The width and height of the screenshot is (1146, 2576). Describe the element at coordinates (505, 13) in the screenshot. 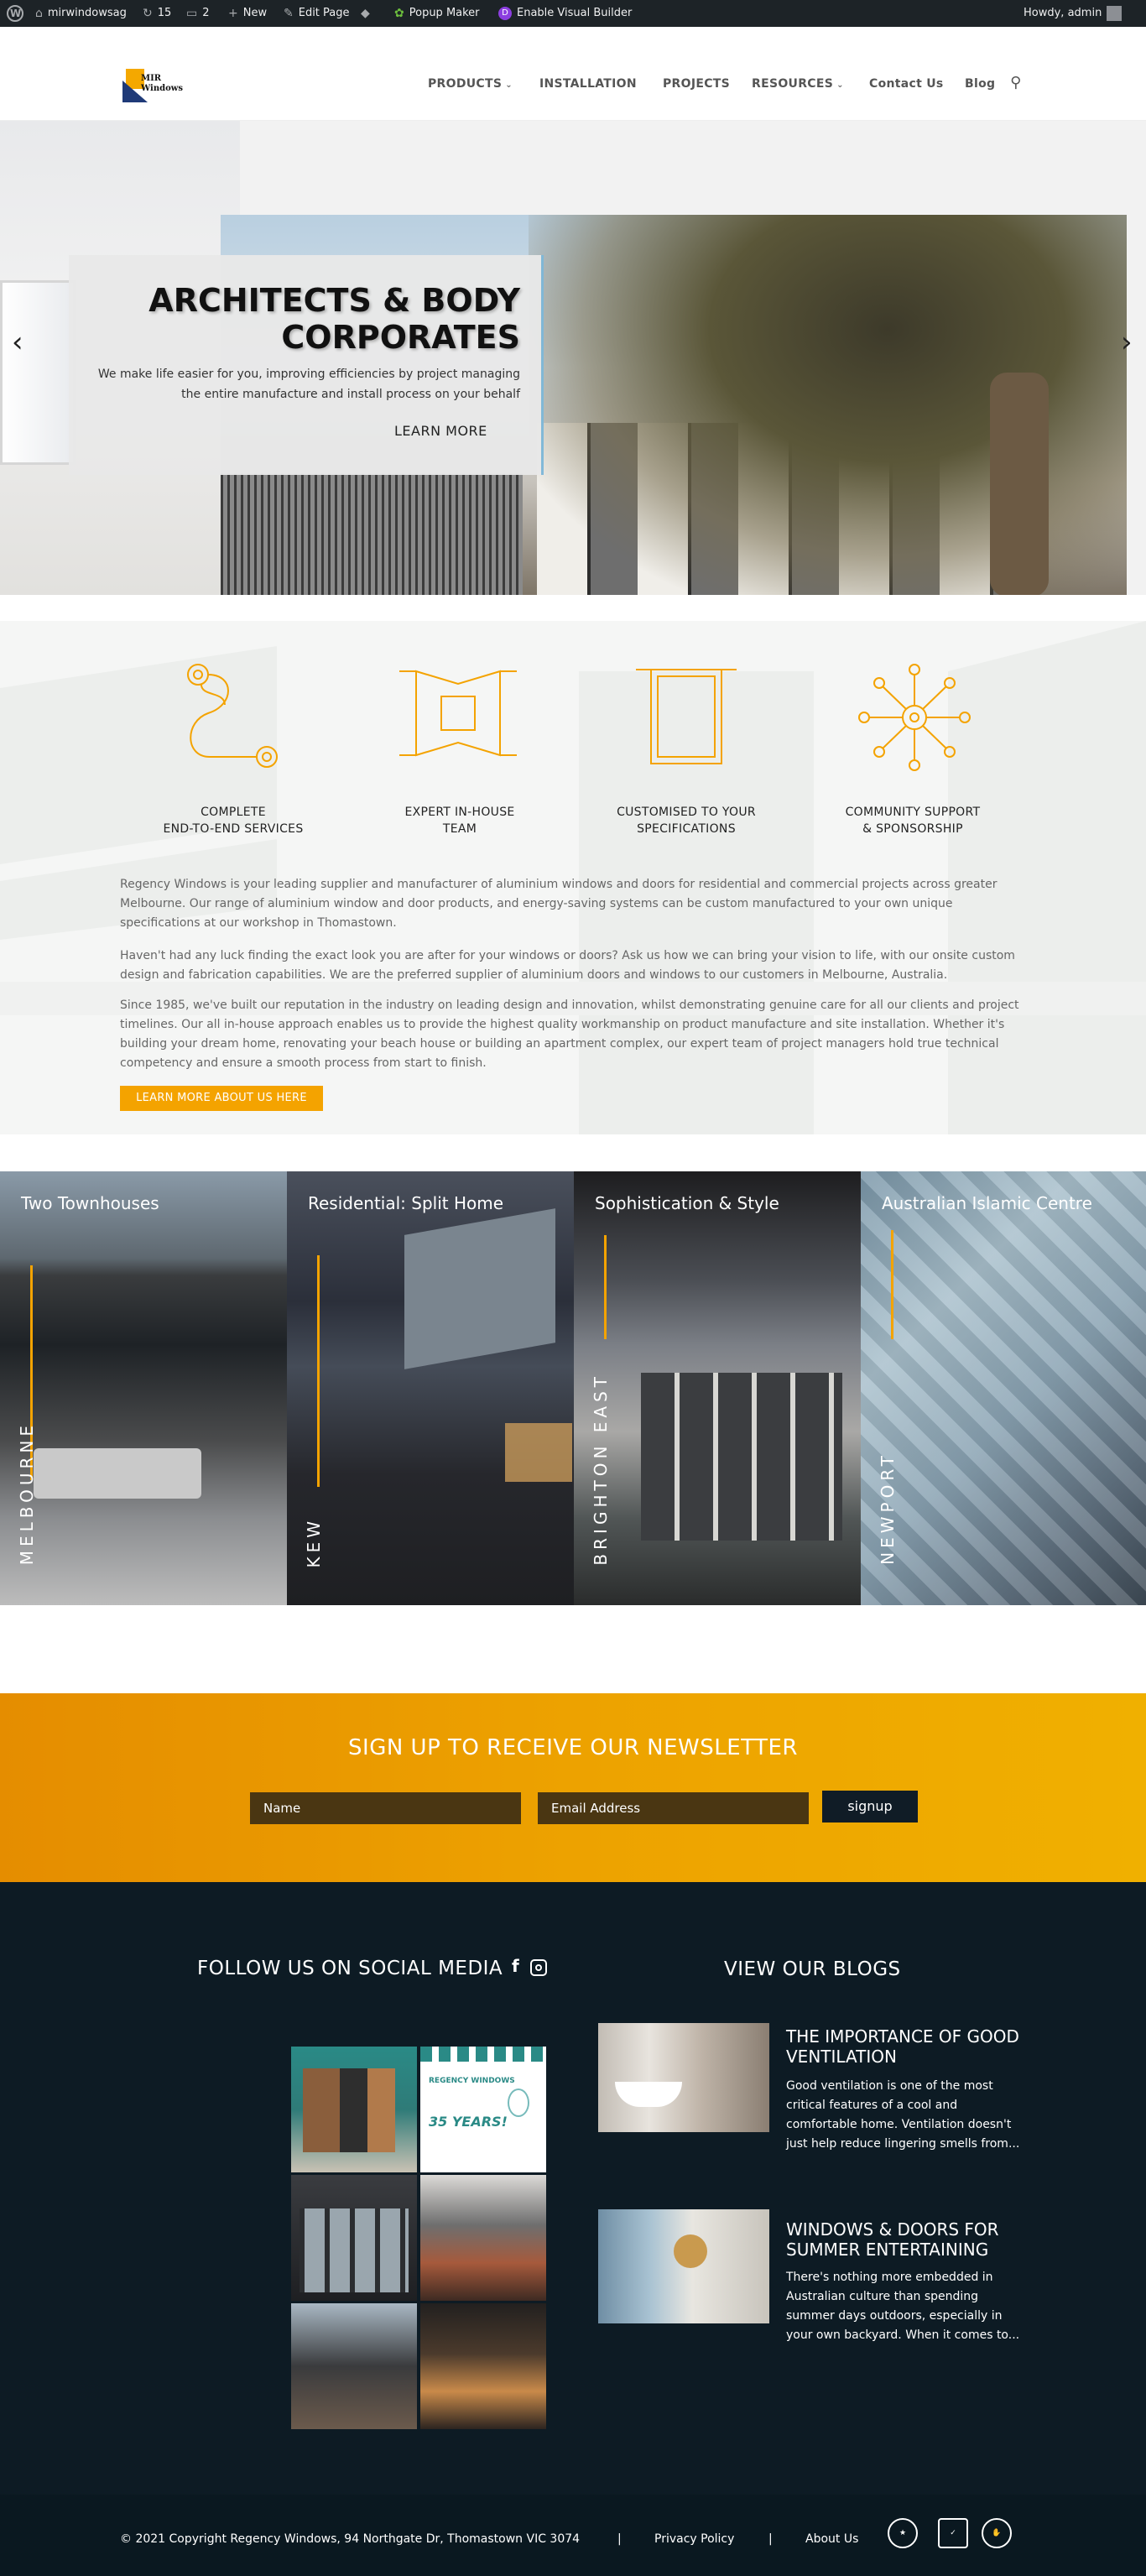

I see `divi-icon: D` at that location.